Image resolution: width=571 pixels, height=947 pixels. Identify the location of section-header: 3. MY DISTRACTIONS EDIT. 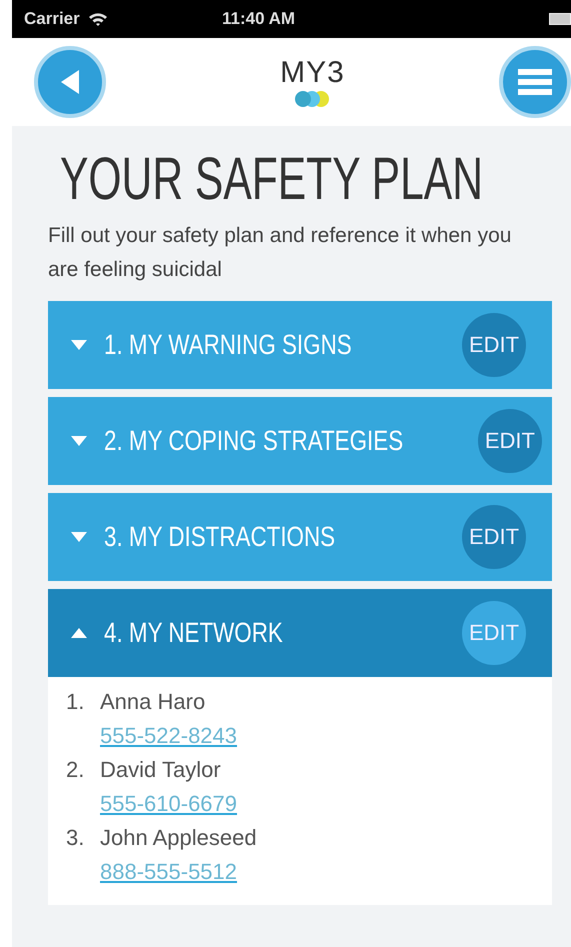
(300, 537).